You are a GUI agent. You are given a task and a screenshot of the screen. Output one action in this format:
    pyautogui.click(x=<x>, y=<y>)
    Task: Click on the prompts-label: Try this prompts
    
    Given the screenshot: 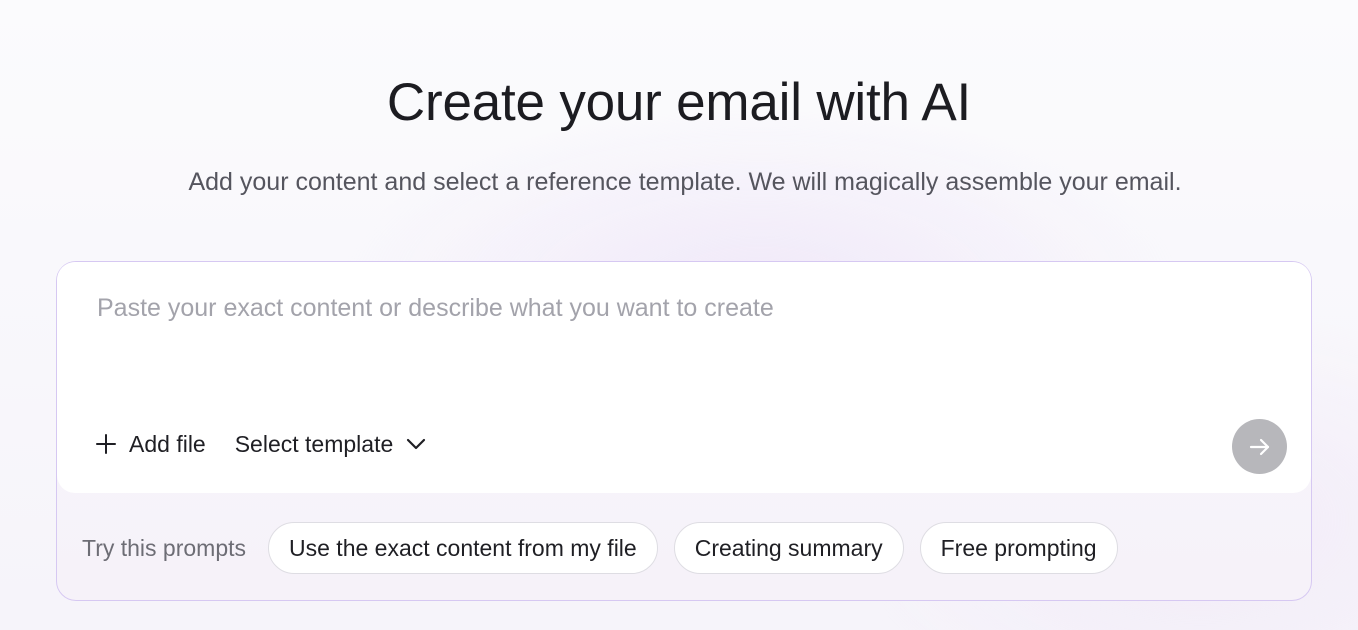 What is the action you would take?
    pyautogui.click(x=164, y=547)
    